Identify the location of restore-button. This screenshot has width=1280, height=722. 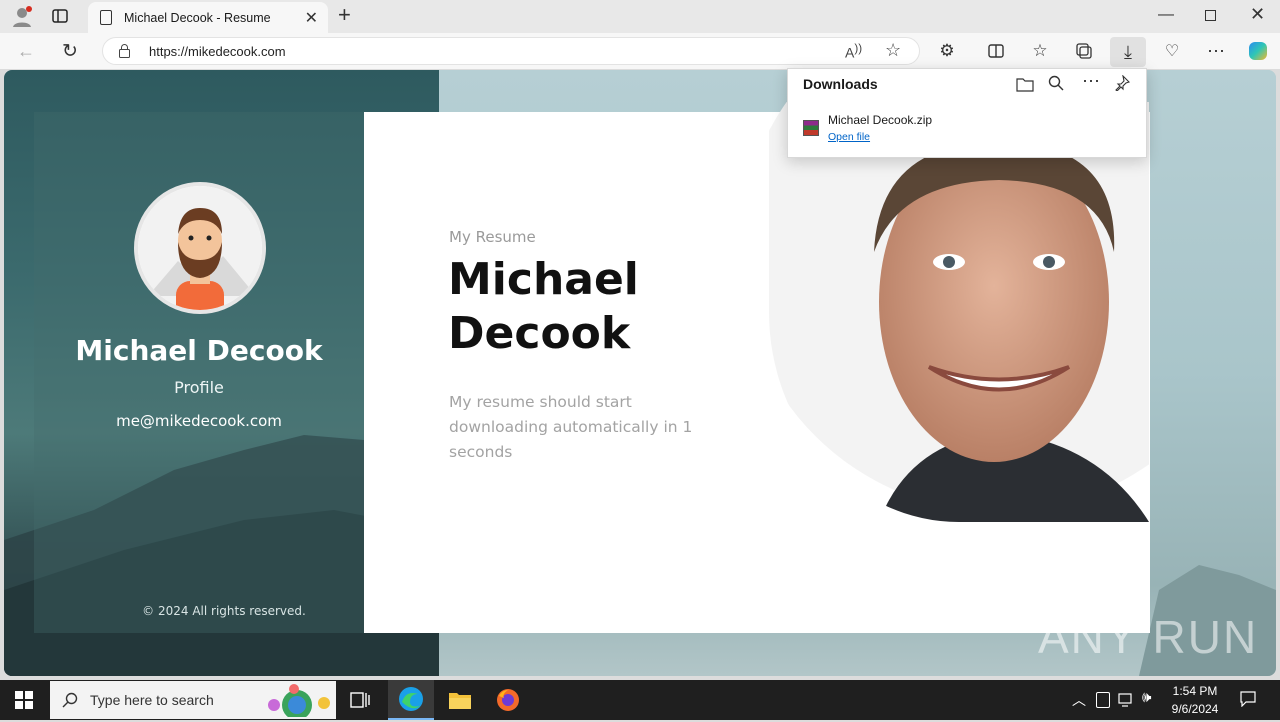
(1210, 15).